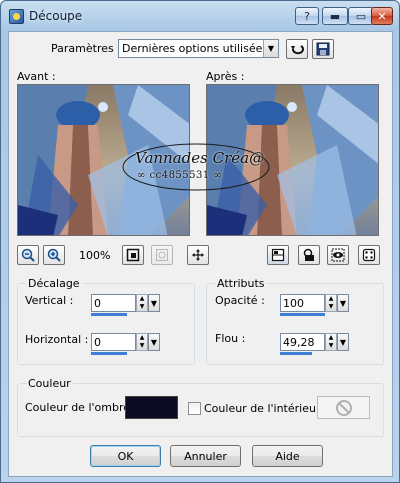 Image resolution: width=400 pixels, height=483 pixels. I want to click on actual-size-button, so click(162, 255).